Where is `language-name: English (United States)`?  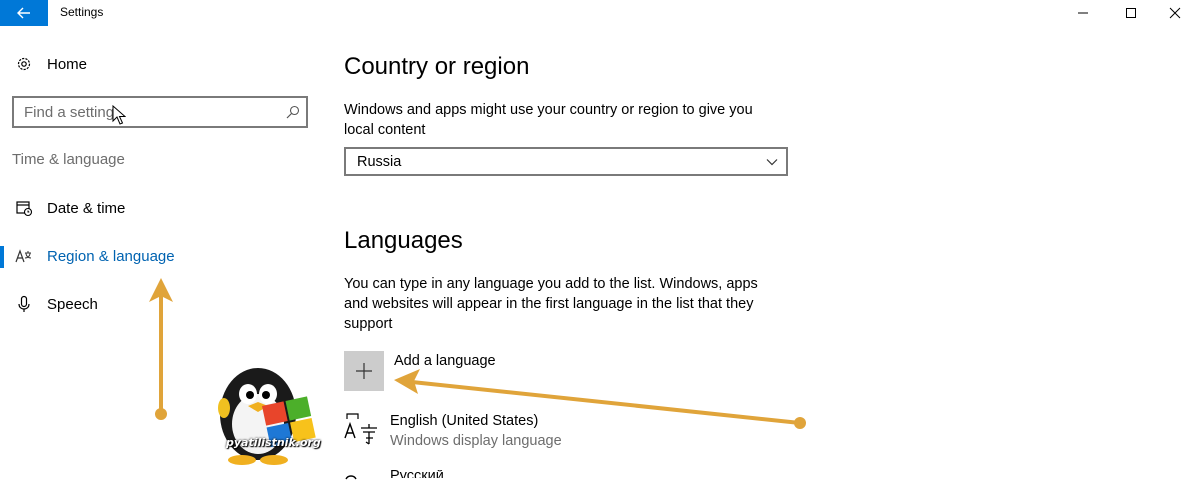 language-name: English (United States) is located at coordinates (464, 421).